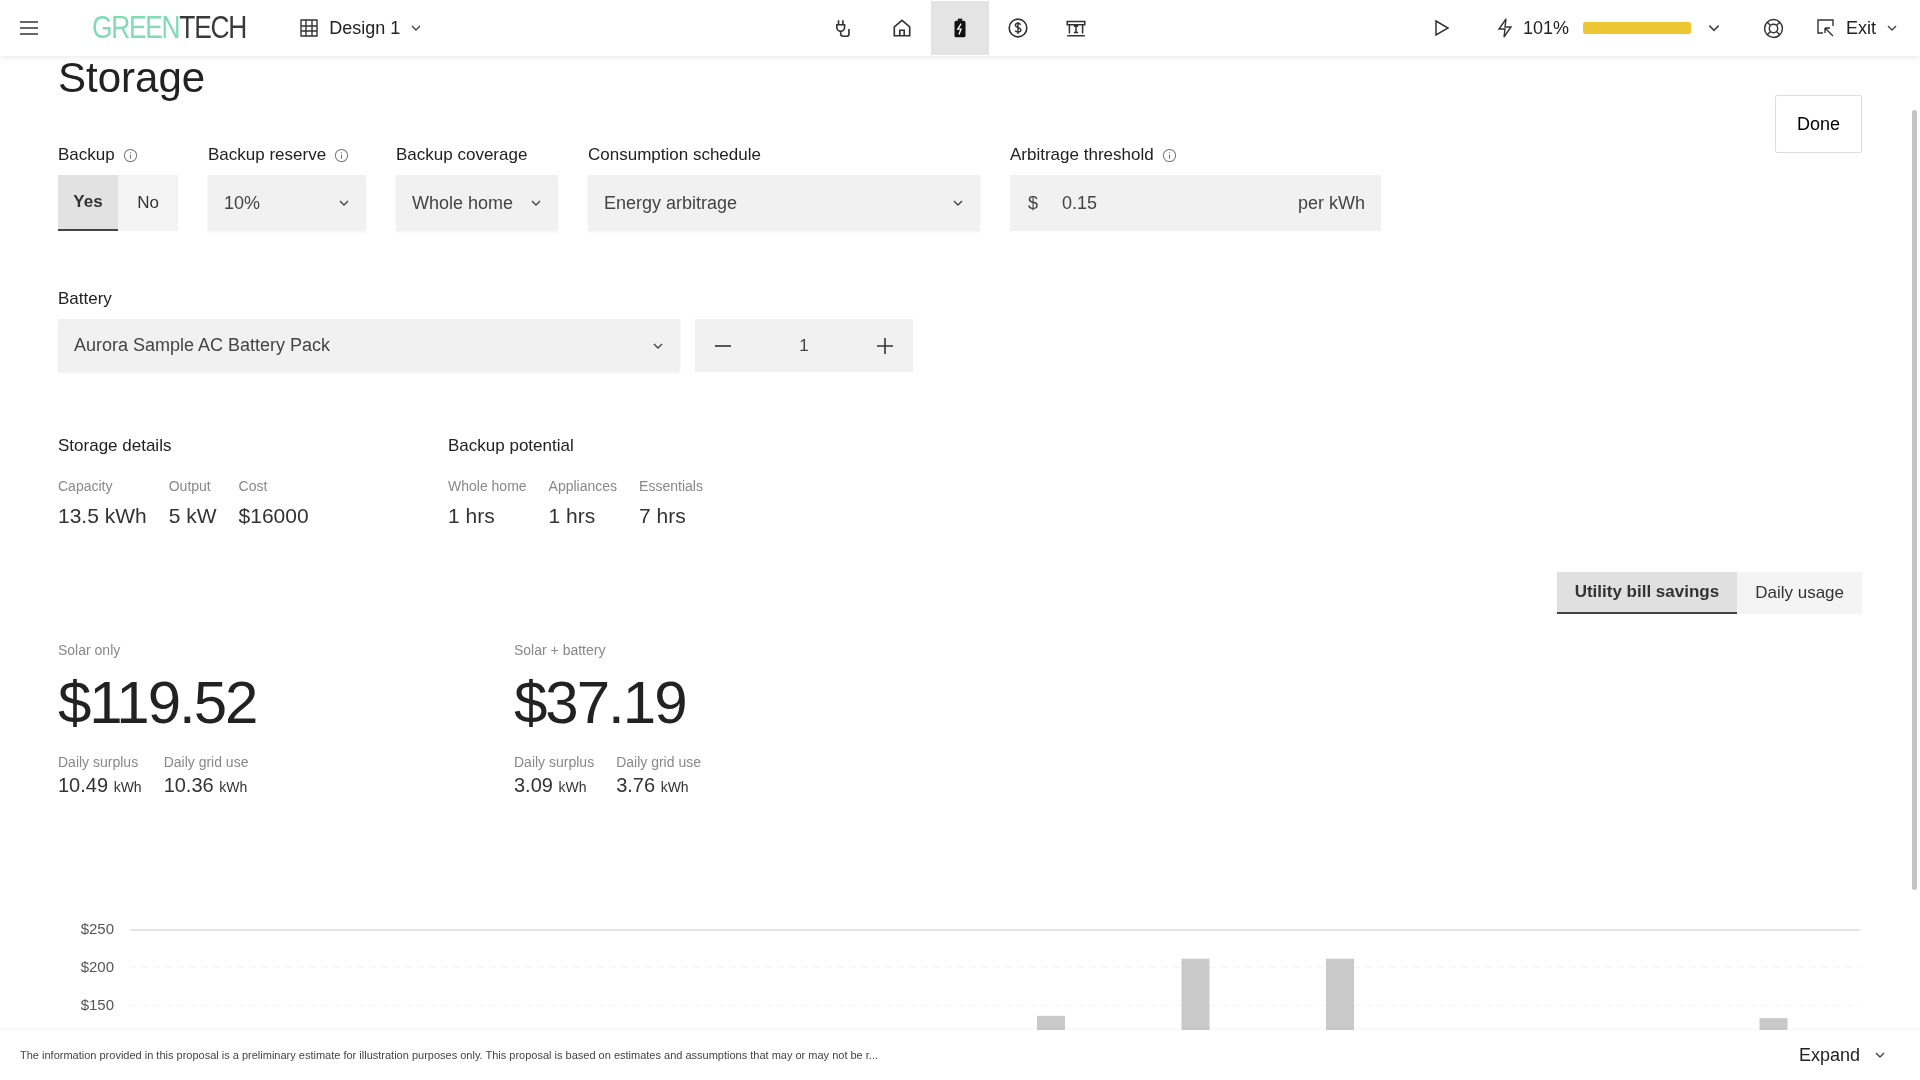 The width and height of the screenshot is (1920, 1080). What do you see at coordinates (100, 785) in the screenshot?
I see `stat-value: 10.49 kWh` at bounding box center [100, 785].